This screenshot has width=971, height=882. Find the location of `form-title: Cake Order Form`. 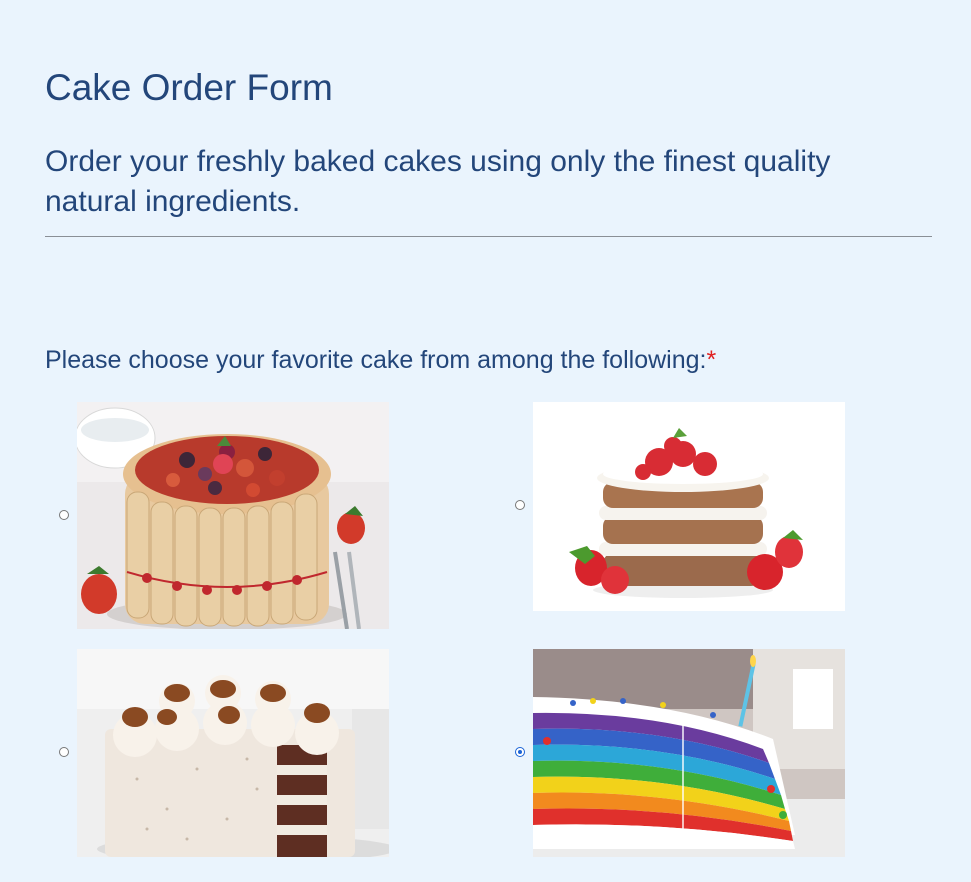

form-title: Cake Order Form is located at coordinates (189, 87).